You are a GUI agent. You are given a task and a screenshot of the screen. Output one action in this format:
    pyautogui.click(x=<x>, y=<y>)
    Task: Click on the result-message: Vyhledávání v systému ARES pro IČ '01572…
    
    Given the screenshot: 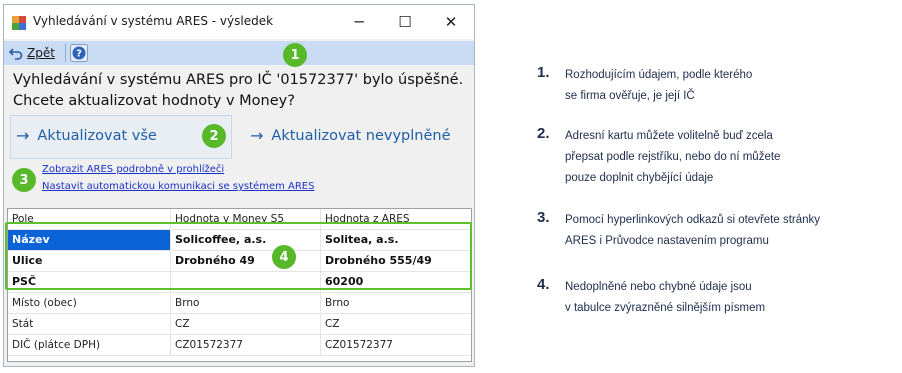 What is the action you would take?
    pyautogui.click(x=238, y=91)
    